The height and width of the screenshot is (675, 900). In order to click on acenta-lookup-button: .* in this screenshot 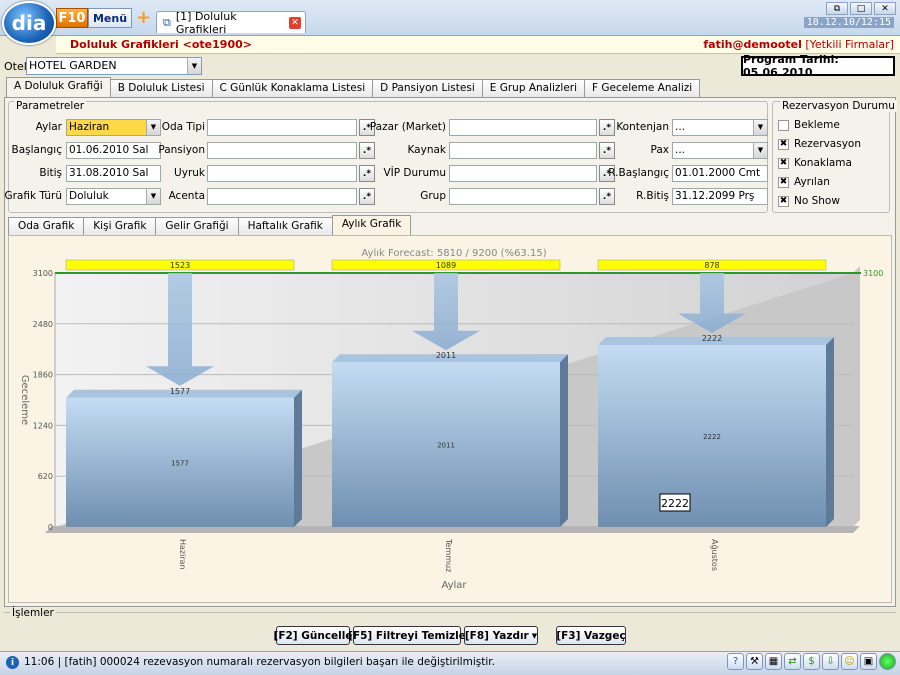, I will do `click(367, 196)`.